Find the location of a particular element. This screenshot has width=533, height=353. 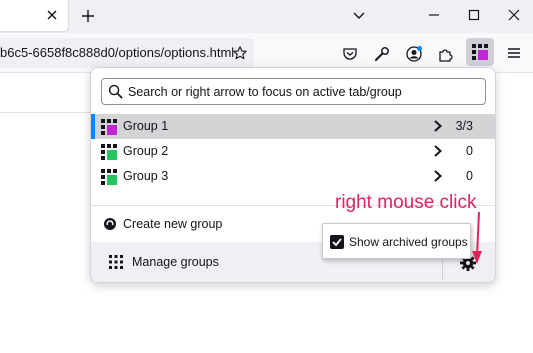

account-icon is located at coordinates (414, 54).